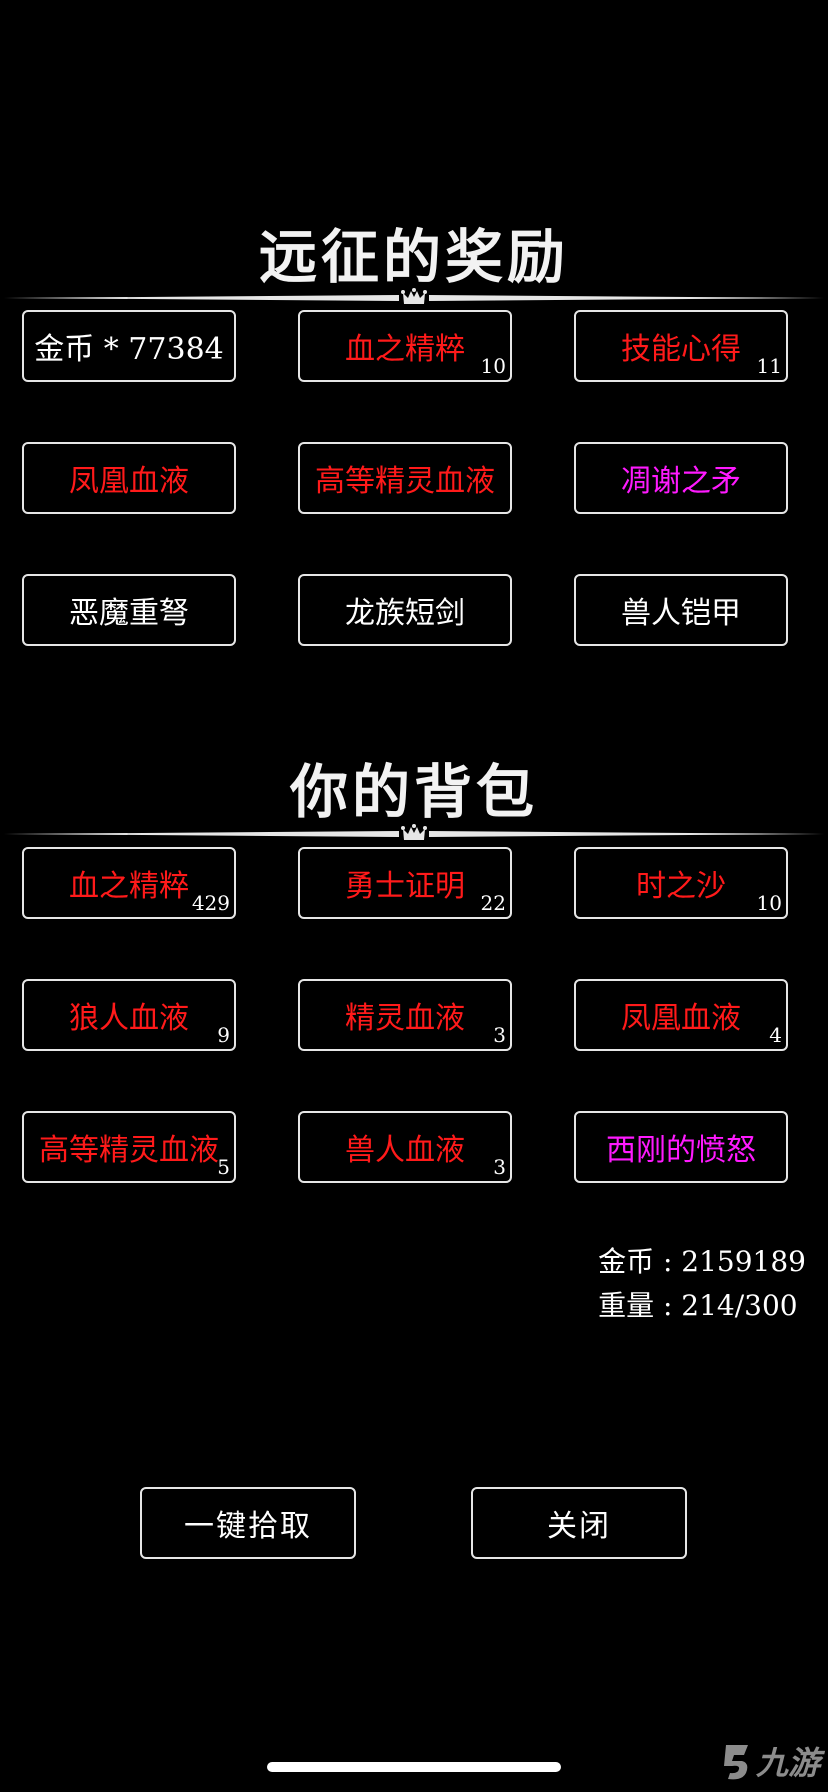  Describe the element at coordinates (129, 349) in the screenshot. I see `reward-item-name: 金币 * 77384` at that location.